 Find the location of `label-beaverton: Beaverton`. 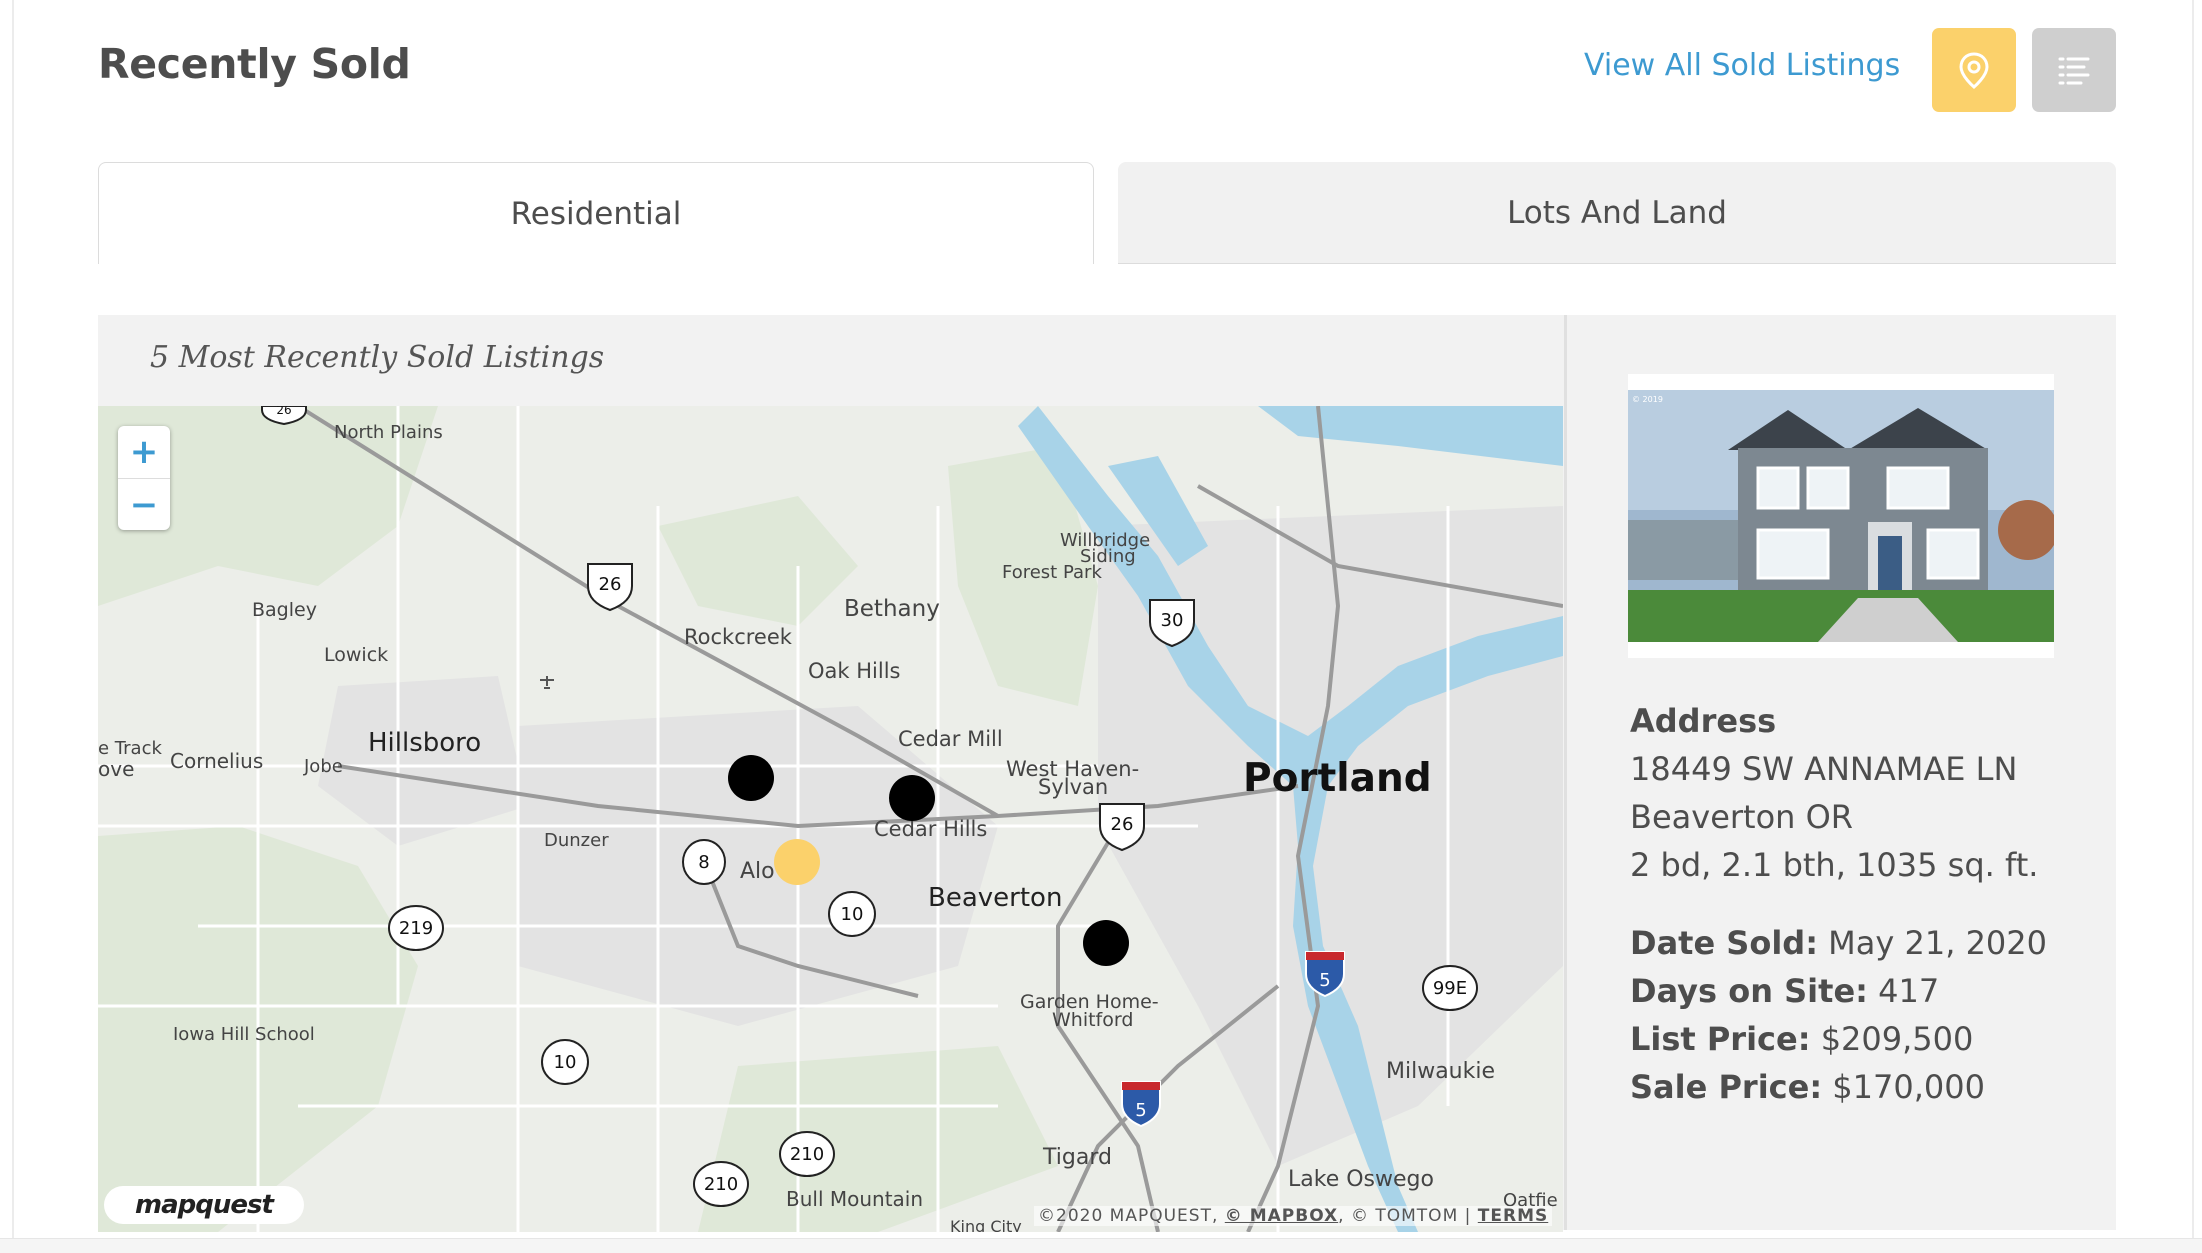

label-beaverton: Beaverton is located at coordinates (995, 898).